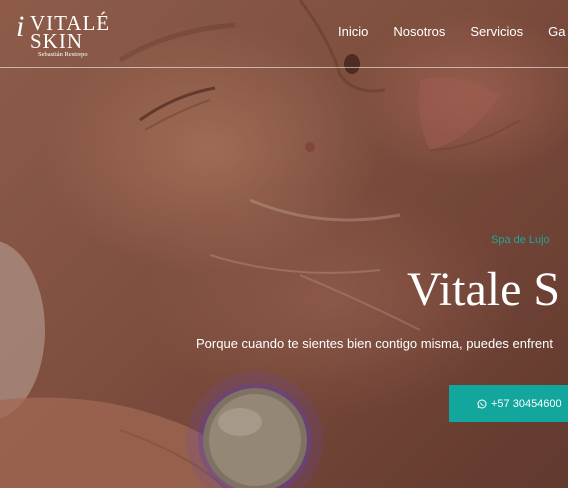  Describe the element at coordinates (526, 403) in the screenshot. I see `cta-label: +57 30454600` at that location.